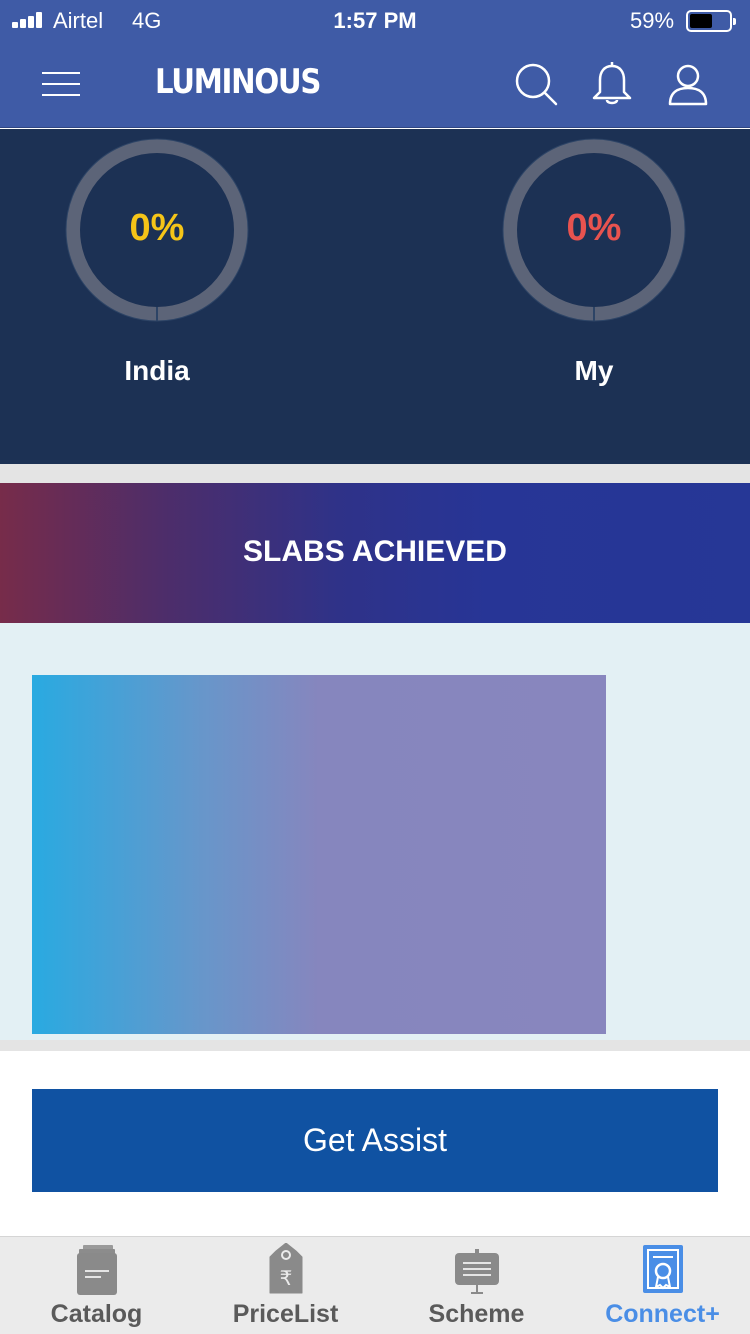  Describe the element at coordinates (97, 1269) in the screenshot. I see `catalog-icon` at that location.